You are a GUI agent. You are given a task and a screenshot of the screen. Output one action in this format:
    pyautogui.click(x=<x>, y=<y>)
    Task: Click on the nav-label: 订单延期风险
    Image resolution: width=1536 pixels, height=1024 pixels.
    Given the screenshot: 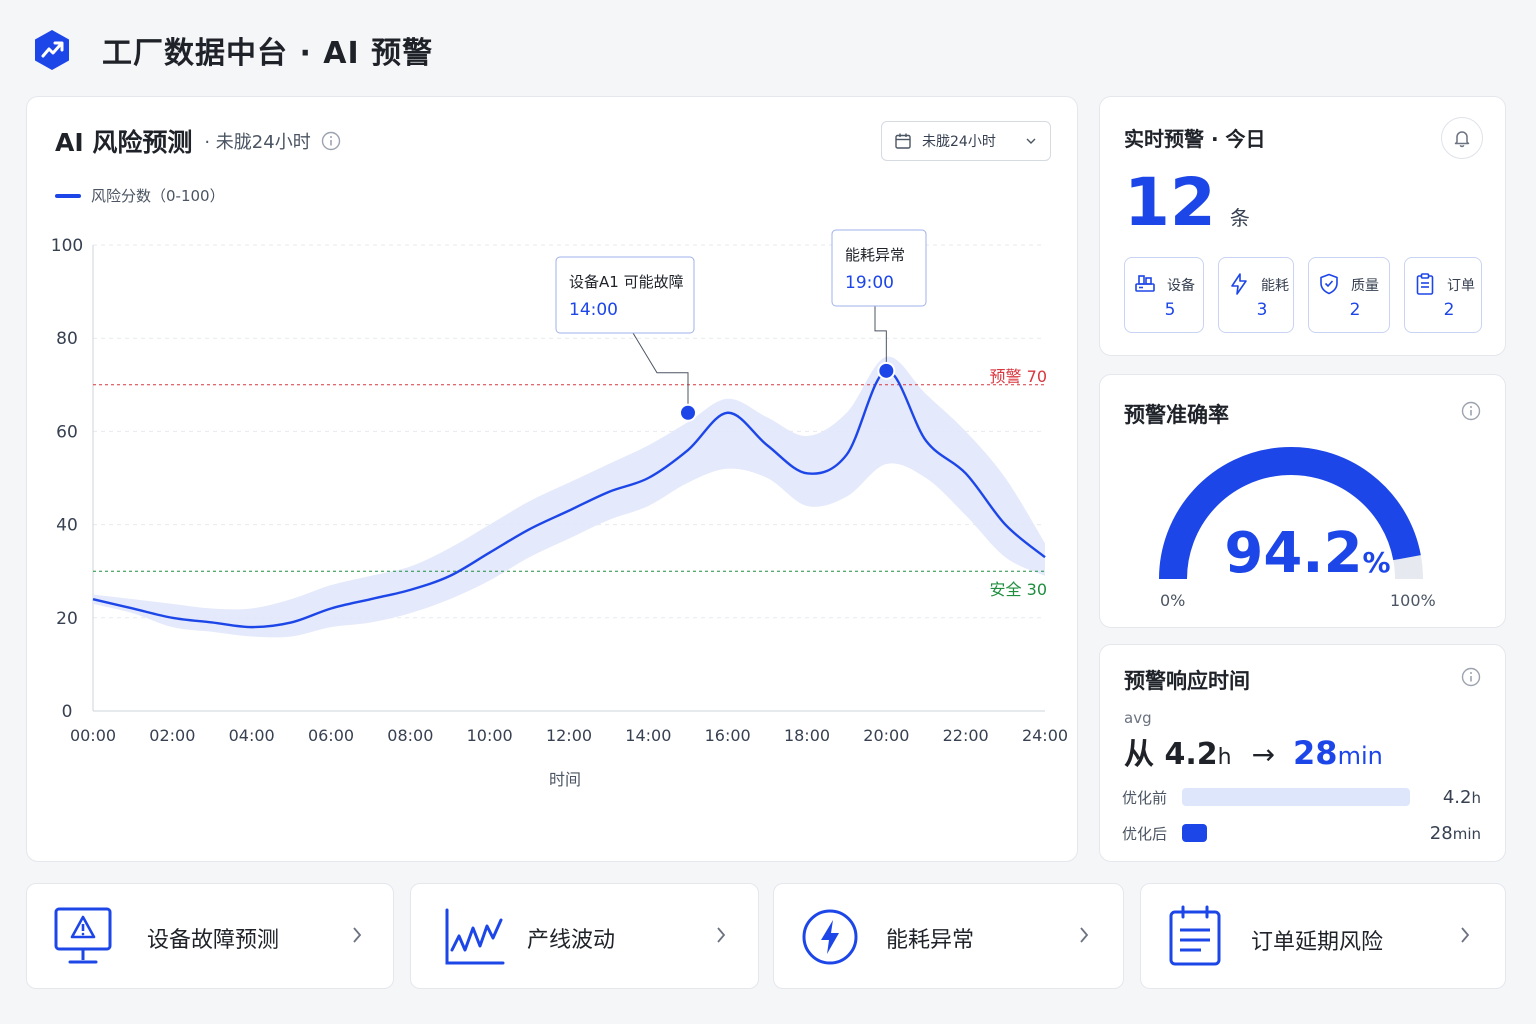 What is the action you would take?
    pyautogui.click(x=1317, y=942)
    